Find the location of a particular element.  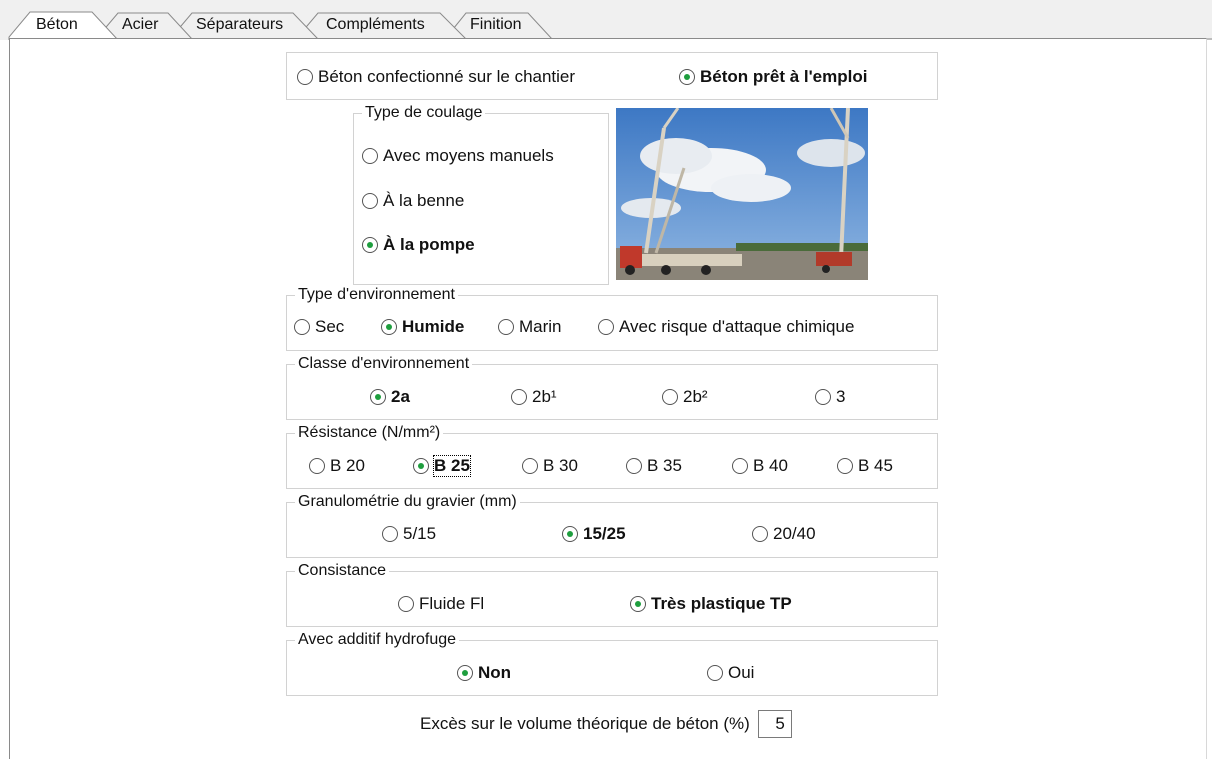

radio-res-b35: B 35 is located at coordinates (654, 466).